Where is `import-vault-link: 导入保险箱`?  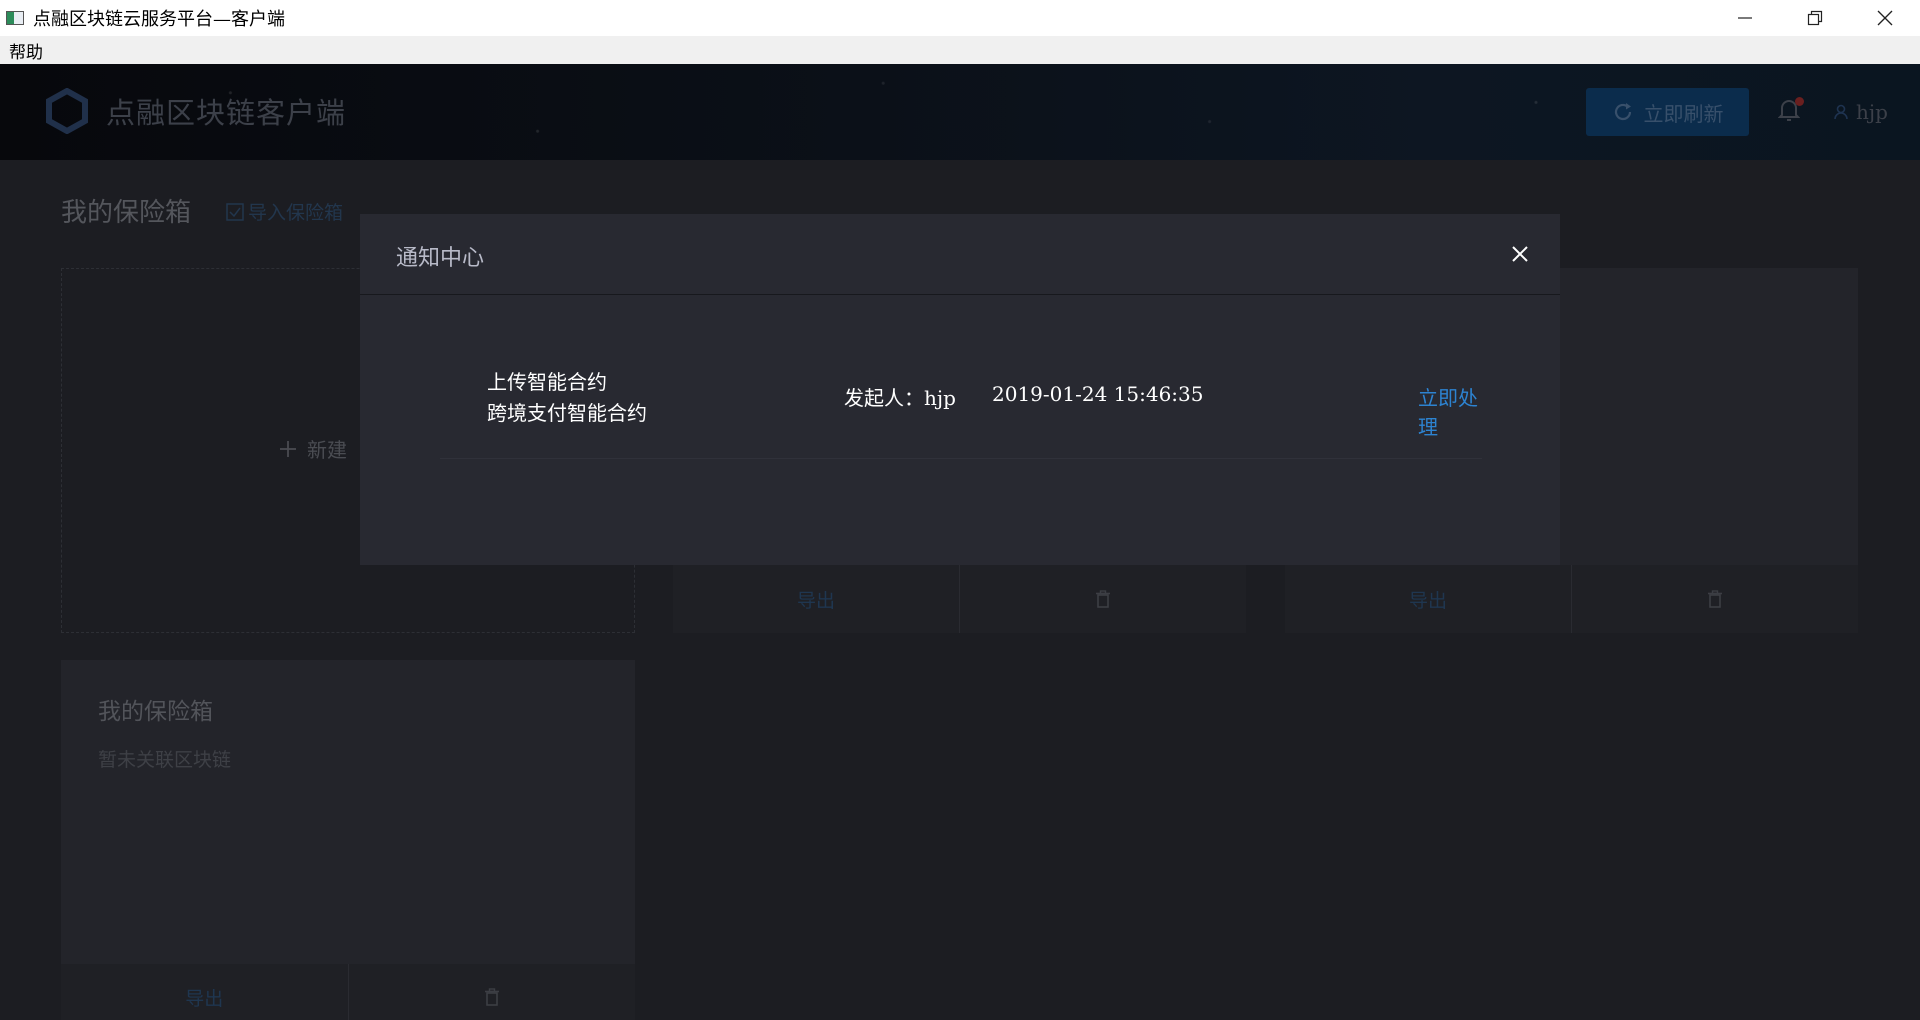 import-vault-link: 导入保险箱 is located at coordinates (284, 211).